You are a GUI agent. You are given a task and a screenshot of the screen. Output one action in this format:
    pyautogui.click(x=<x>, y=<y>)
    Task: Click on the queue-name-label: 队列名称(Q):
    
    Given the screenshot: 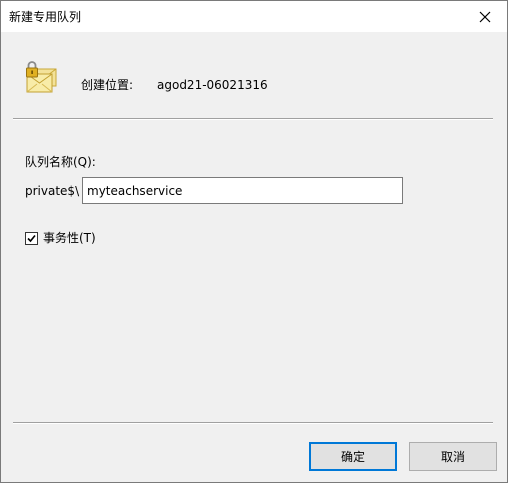 What is the action you would take?
    pyautogui.click(x=60, y=162)
    